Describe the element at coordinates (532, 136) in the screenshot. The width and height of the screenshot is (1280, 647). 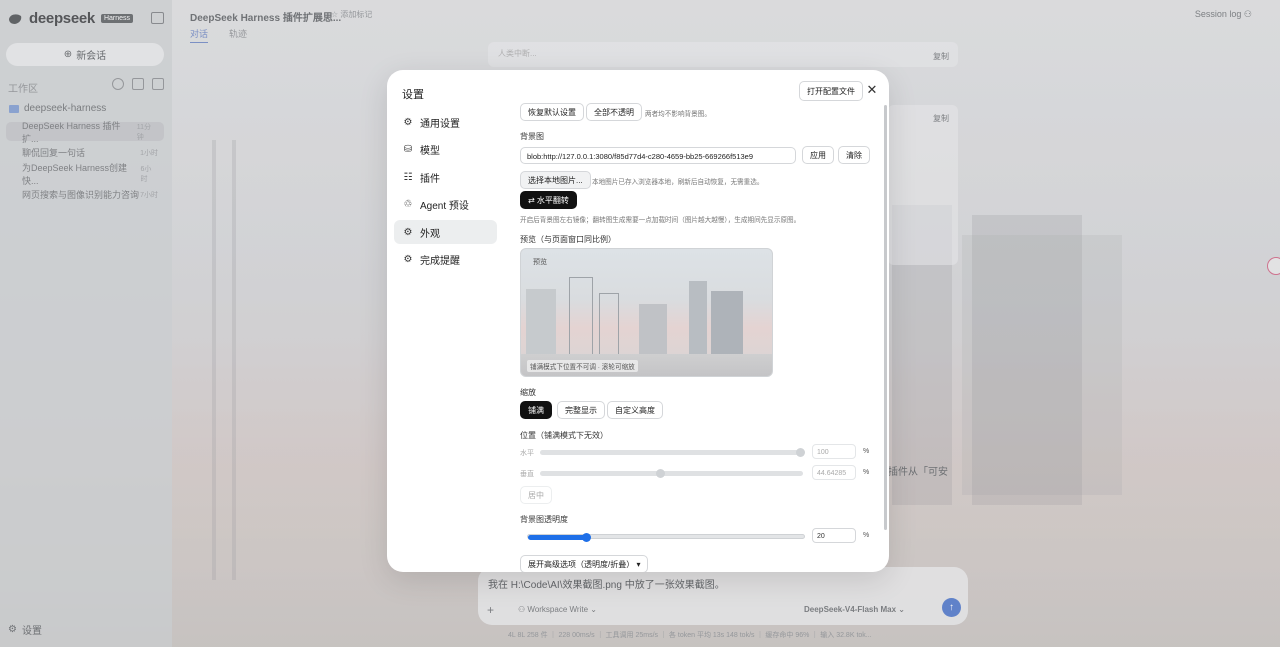
I see `background-image-label: 背景图` at that location.